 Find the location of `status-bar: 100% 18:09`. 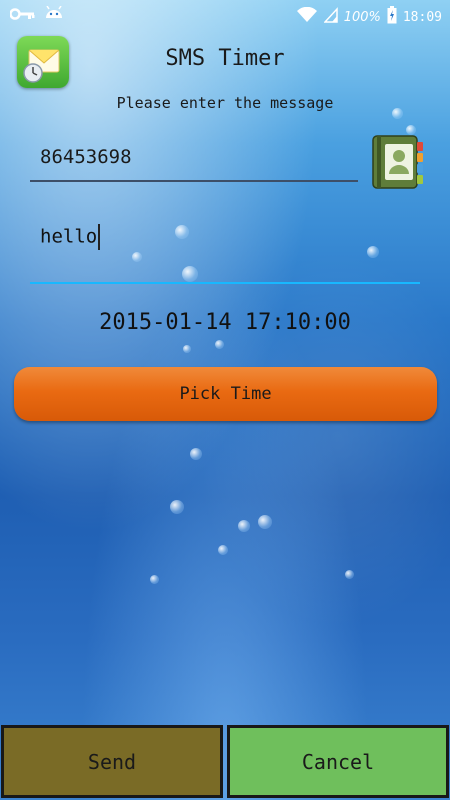

status-bar: 100% 18:09 is located at coordinates (225, 15).